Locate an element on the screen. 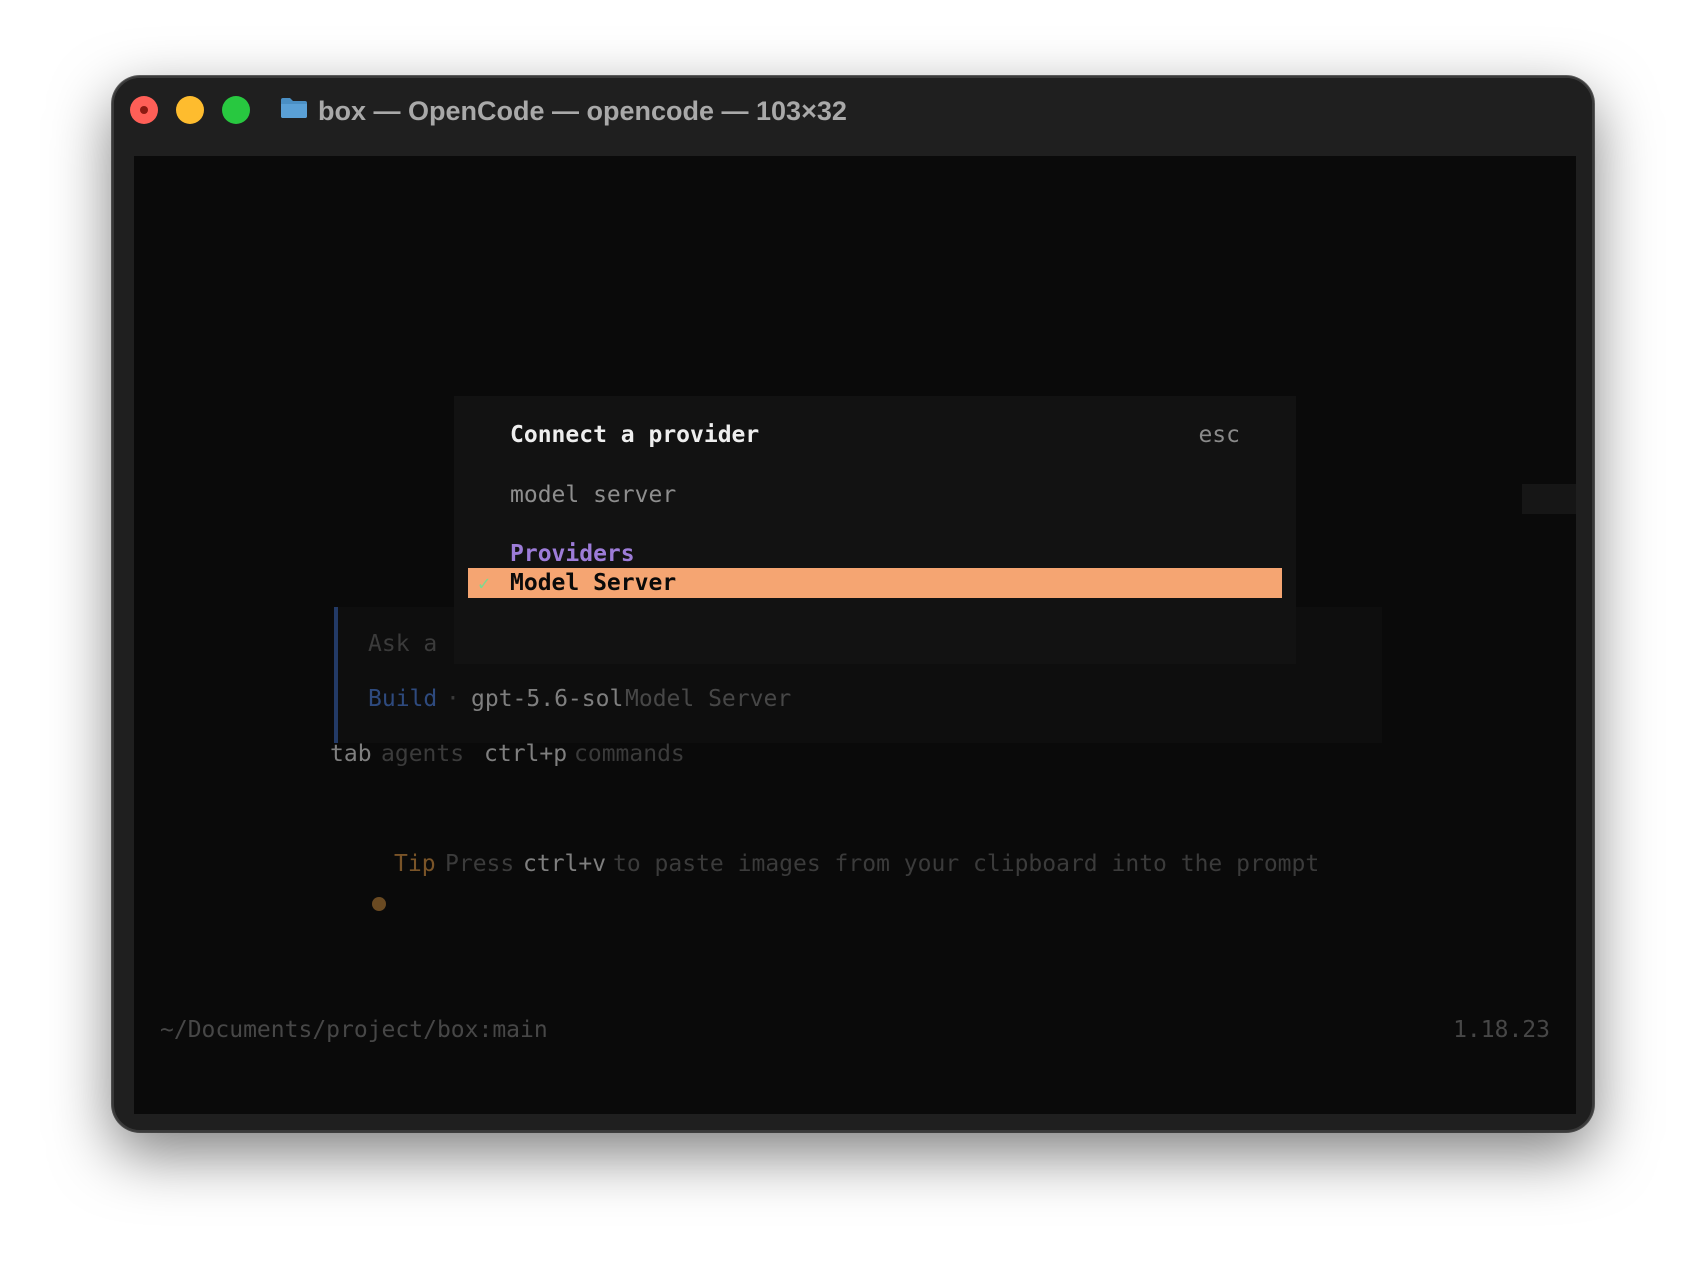 This screenshot has width=1706, height=1282. tip-text-before: Press is located at coordinates (480, 864).